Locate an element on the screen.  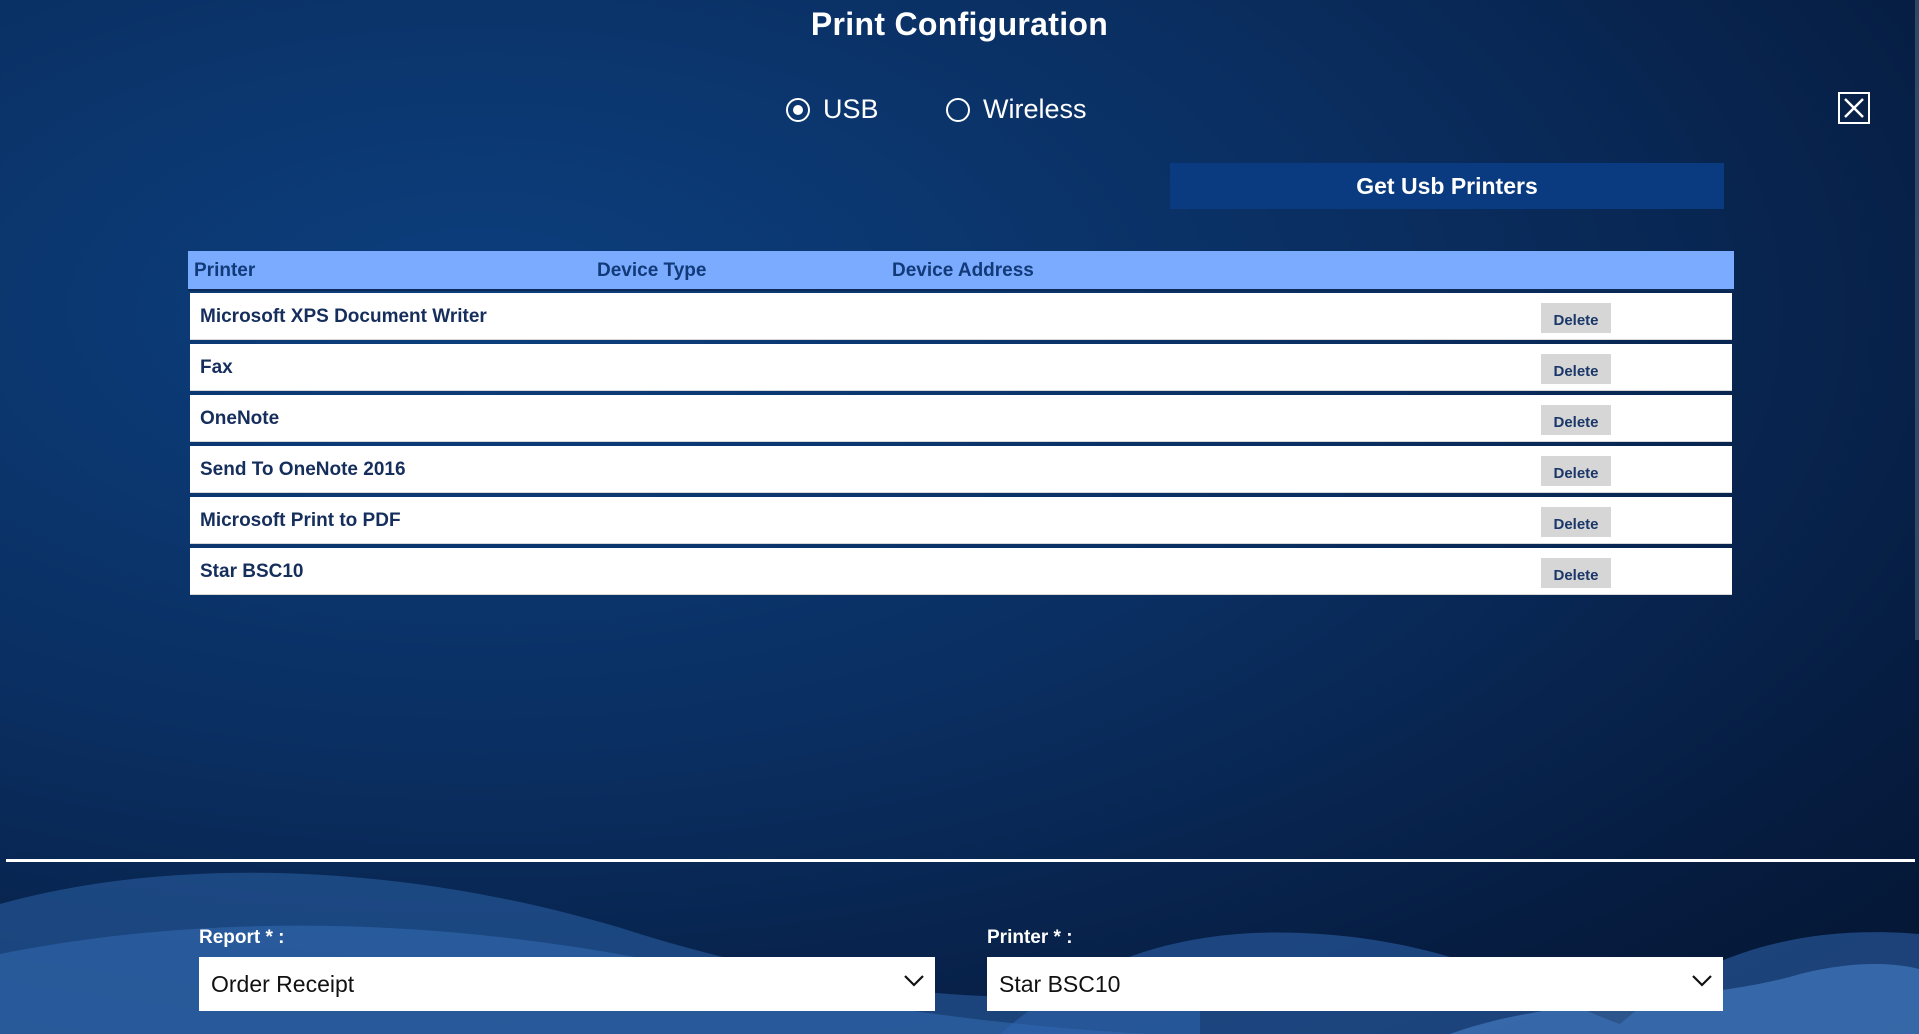
get-usb-printers-button: Get Usb Printers is located at coordinates (1447, 186).